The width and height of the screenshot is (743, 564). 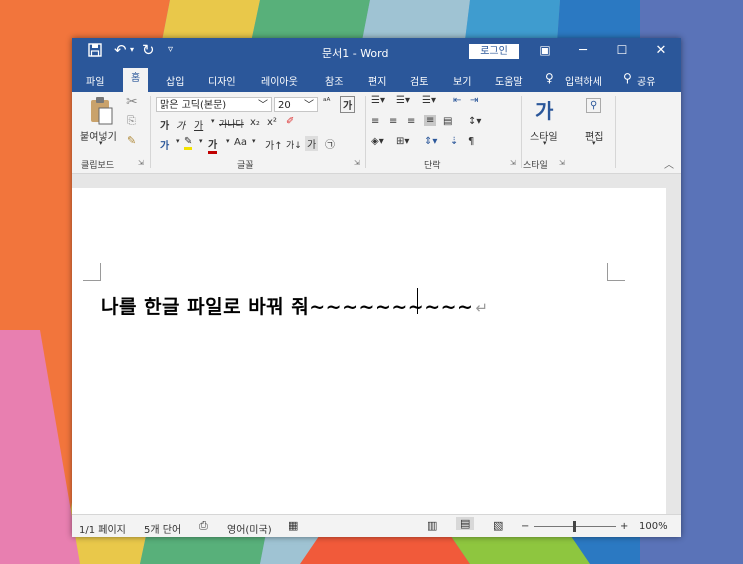 What do you see at coordinates (627, 78) in the screenshot?
I see `share-person-icon: ⚲` at bounding box center [627, 78].